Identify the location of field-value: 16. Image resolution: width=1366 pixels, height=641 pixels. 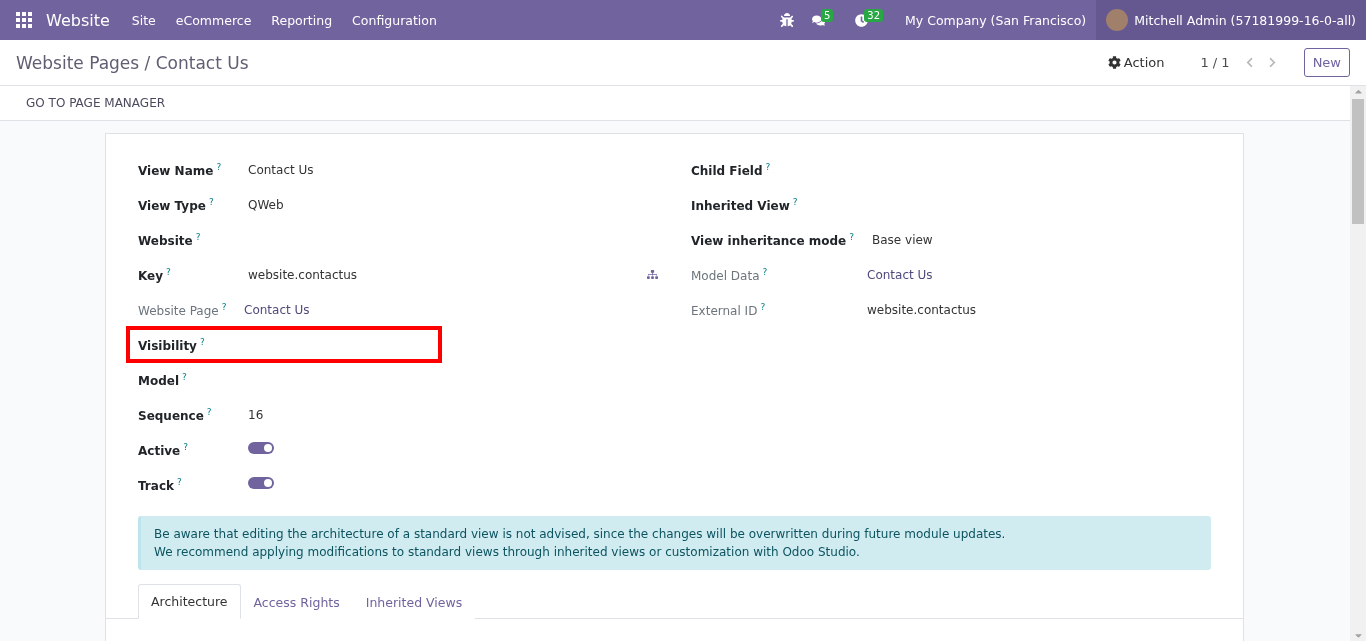
(256, 415).